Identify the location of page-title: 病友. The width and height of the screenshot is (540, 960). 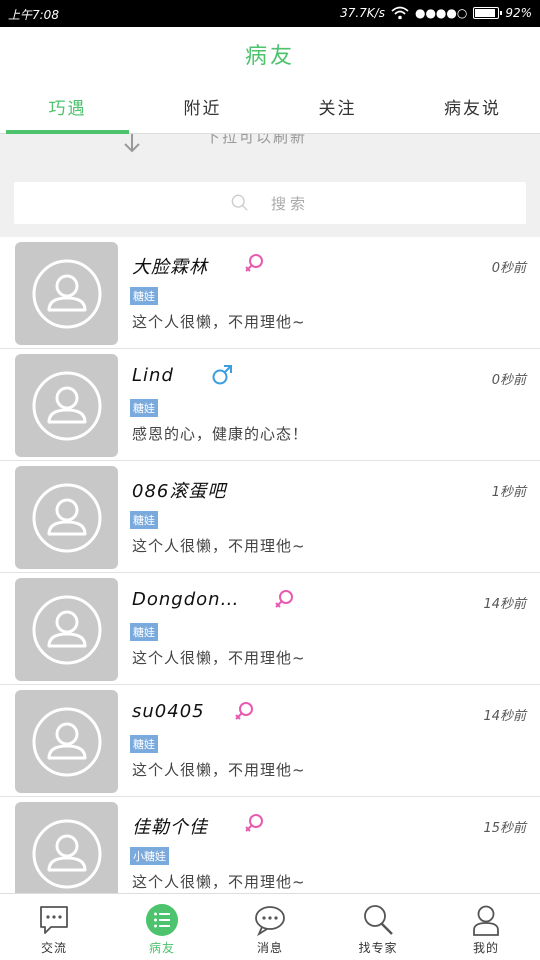
(269, 56).